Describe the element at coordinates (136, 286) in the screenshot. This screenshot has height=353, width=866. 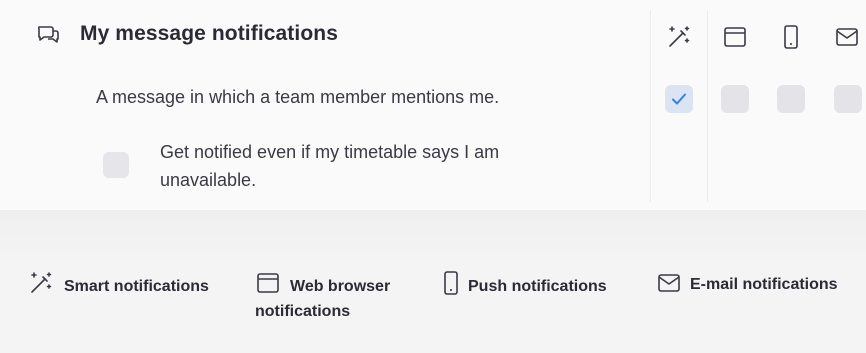
I see `legend-smart-label: Smart notifications` at that location.